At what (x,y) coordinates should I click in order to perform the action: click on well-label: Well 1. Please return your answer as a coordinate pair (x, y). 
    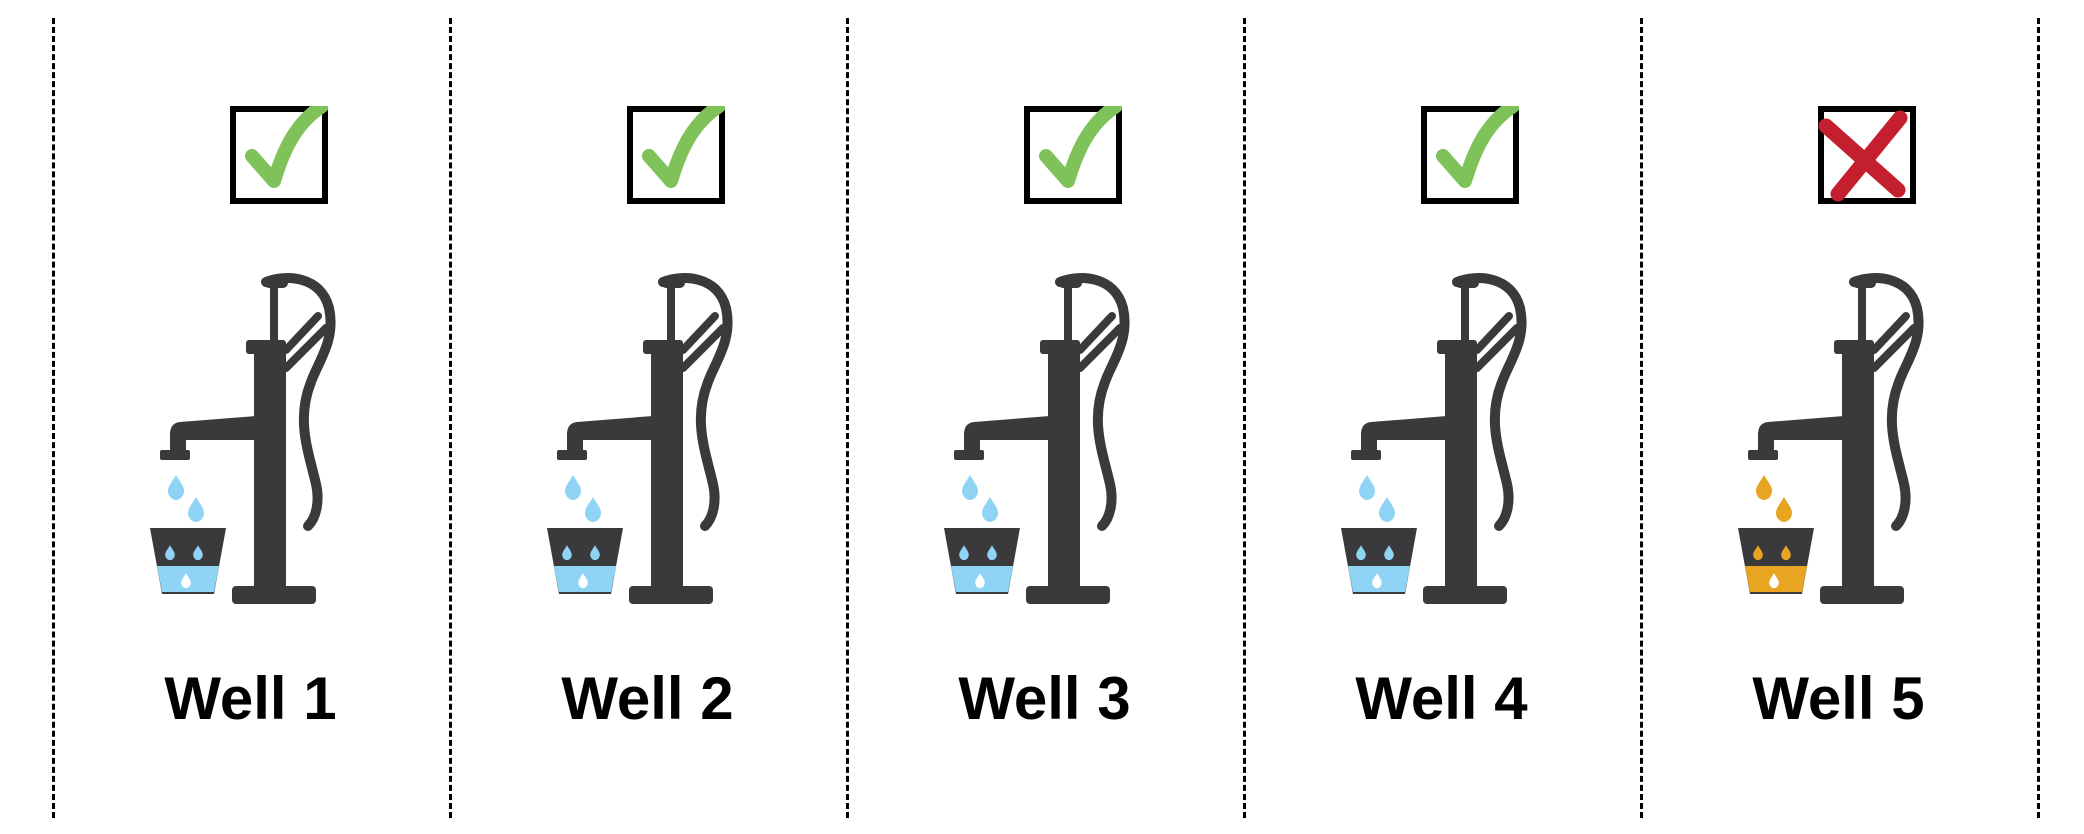
    Looking at the image, I should click on (250, 698).